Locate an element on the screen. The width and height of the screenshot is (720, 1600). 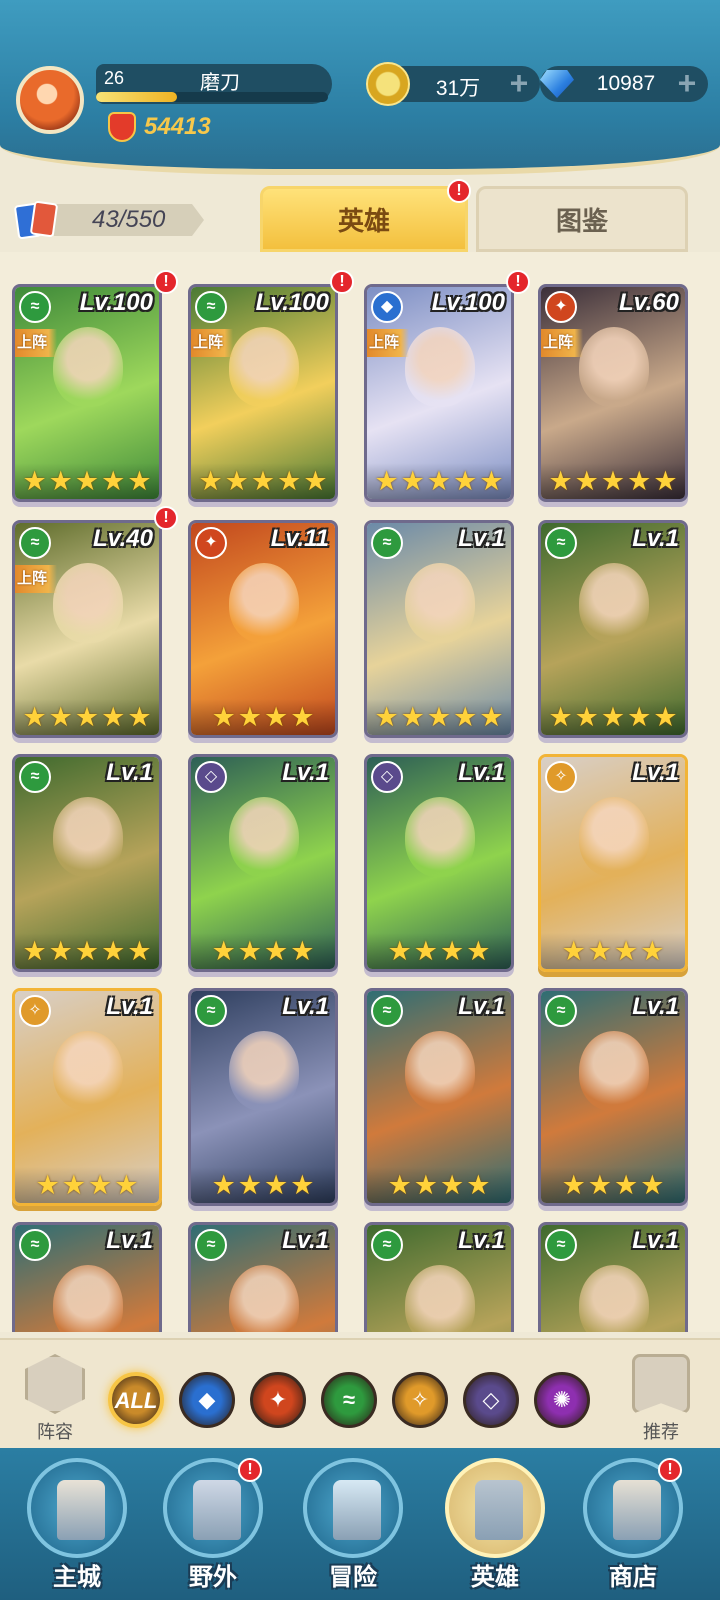
hero-card: ✦ Lv.60 上阵 ★ ★ ★ ★ ★ is located at coordinates (613, 393).